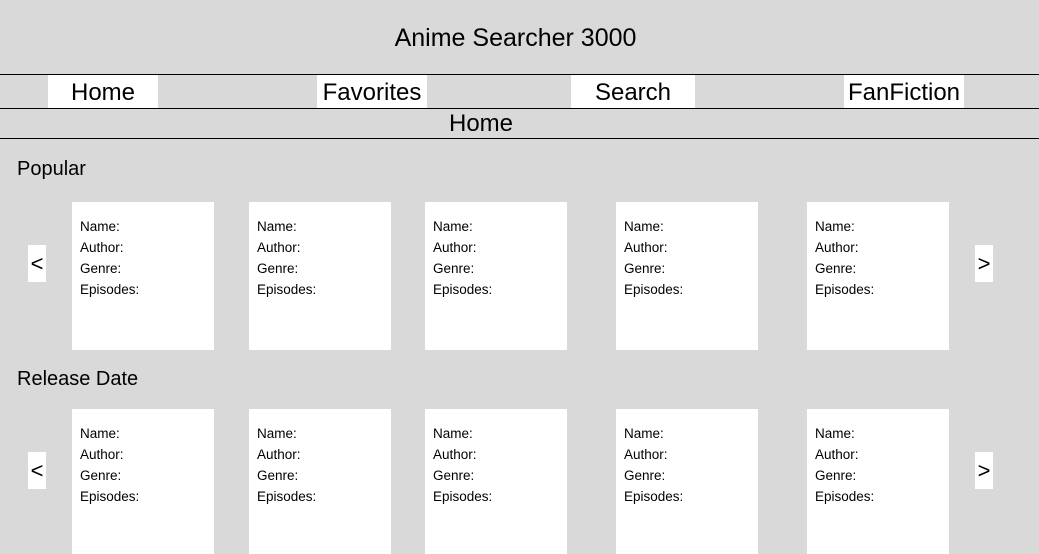 This screenshot has height=554, width=1039. I want to click on popular-card-5: Name: Author: Genre: Episodes:, so click(878, 276).